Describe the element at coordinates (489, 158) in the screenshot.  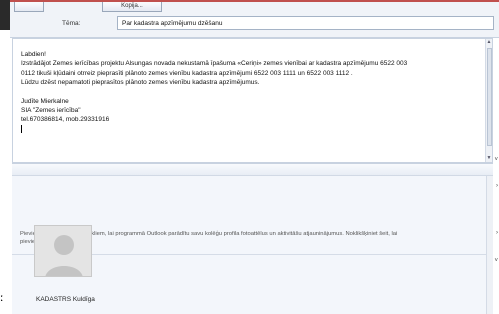
I see `scroll-down-arrow-icon: ▼` at that location.